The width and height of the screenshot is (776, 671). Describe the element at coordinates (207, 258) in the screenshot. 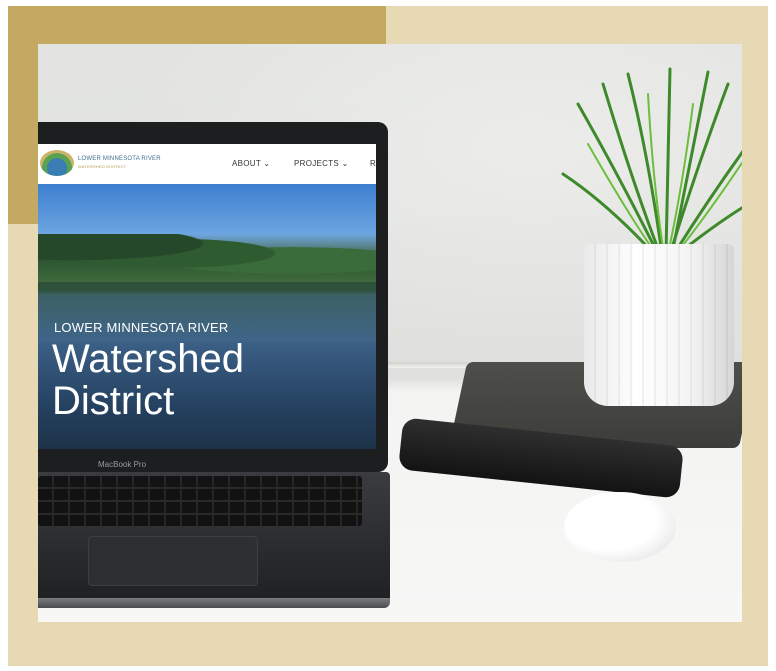

I see `hero-treeline` at that location.